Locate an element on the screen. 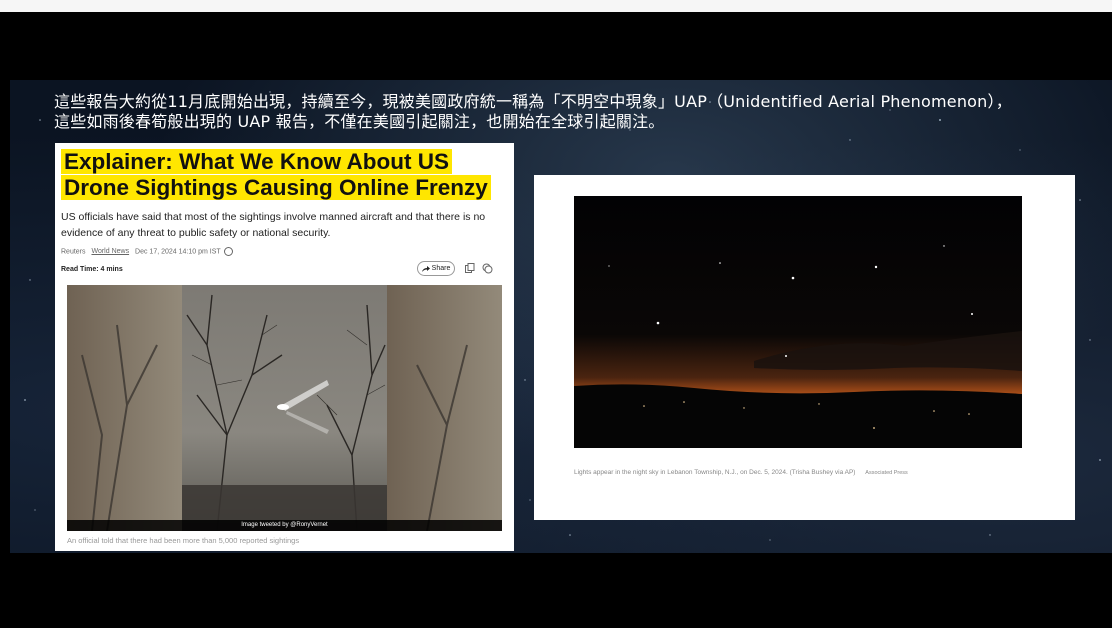 The width and height of the screenshot is (1112, 628). headline-line-2: Drone Sightings Causing Online Frenzy is located at coordinates (276, 187).